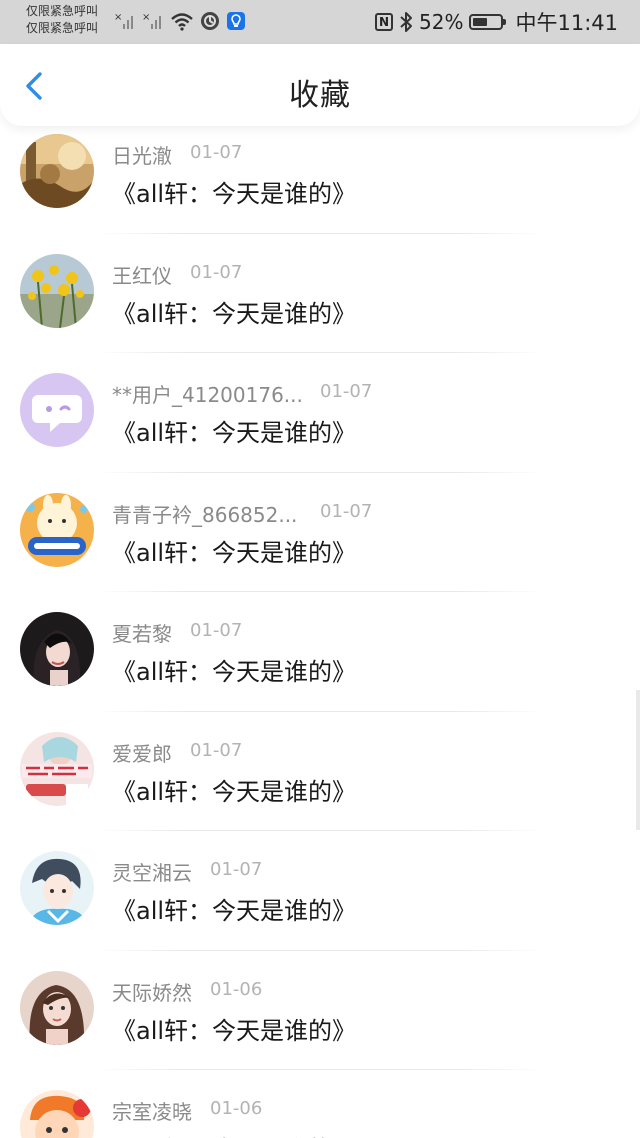 This screenshot has height=1138, width=640. I want to click on favorite-item: 爱爱郎 01-07 《all轩：今天是谁的》, so click(320, 771).